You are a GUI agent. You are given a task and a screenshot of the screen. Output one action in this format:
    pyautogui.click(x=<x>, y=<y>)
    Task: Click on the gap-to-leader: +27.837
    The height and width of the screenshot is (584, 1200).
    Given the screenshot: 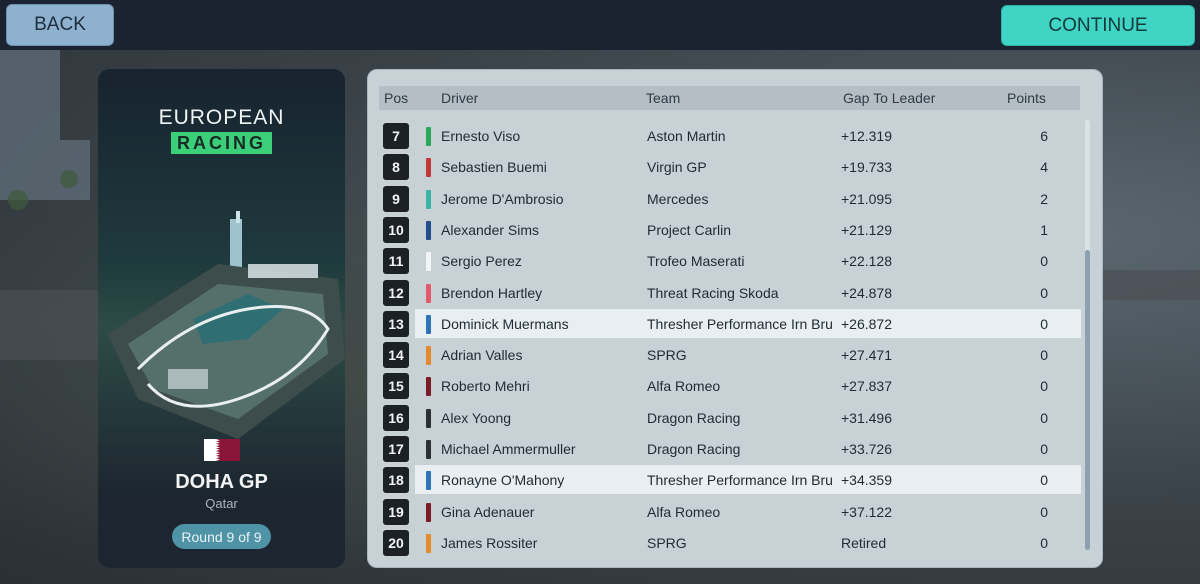 What is the action you would take?
    pyautogui.click(x=866, y=386)
    